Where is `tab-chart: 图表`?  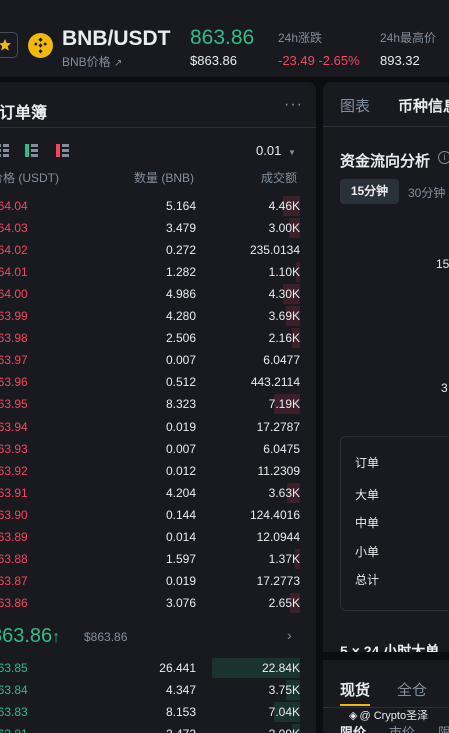 tab-chart: 图表 is located at coordinates (355, 105).